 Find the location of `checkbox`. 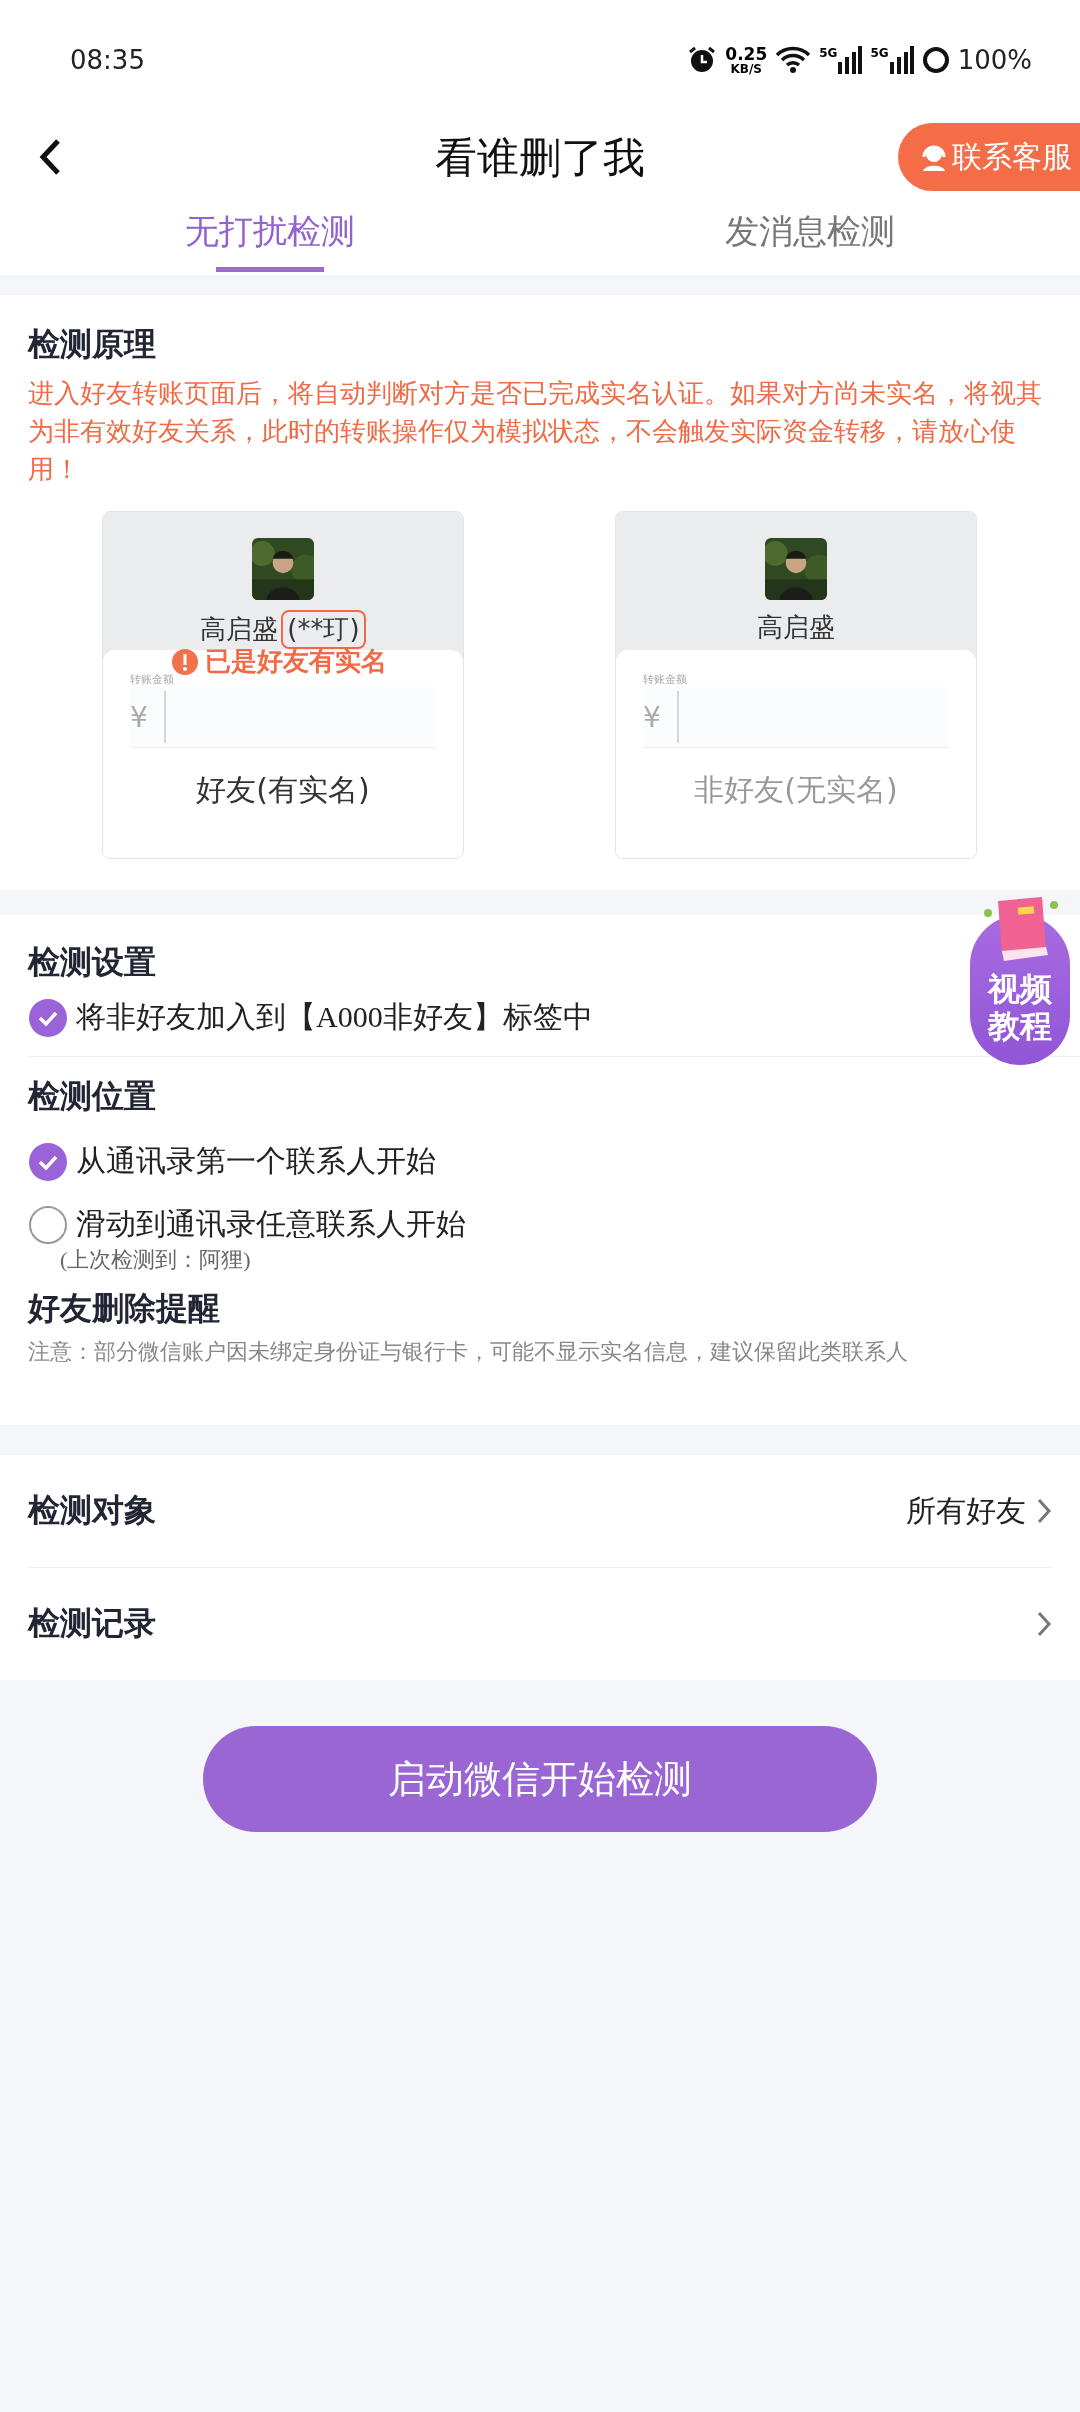

checkbox is located at coordinates (48, 1017).